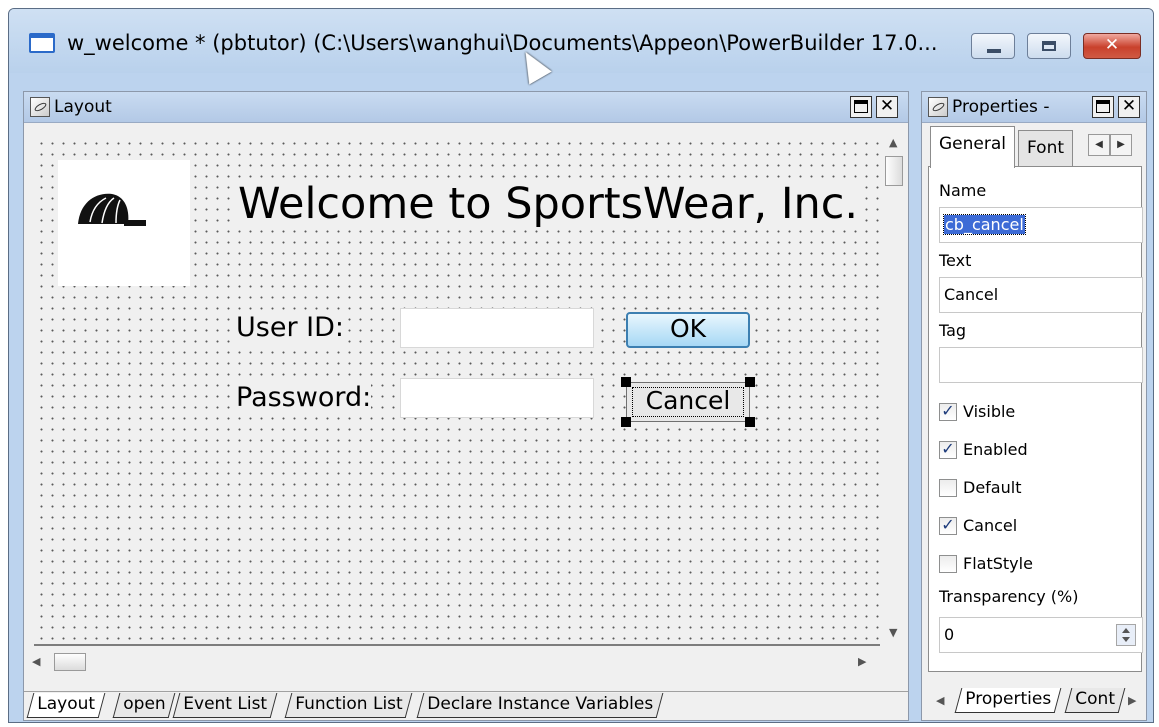  What do you see at coordinates (144, 705) in the screenshot?
I see `tab-open: open` at bounding box center [144, 705].